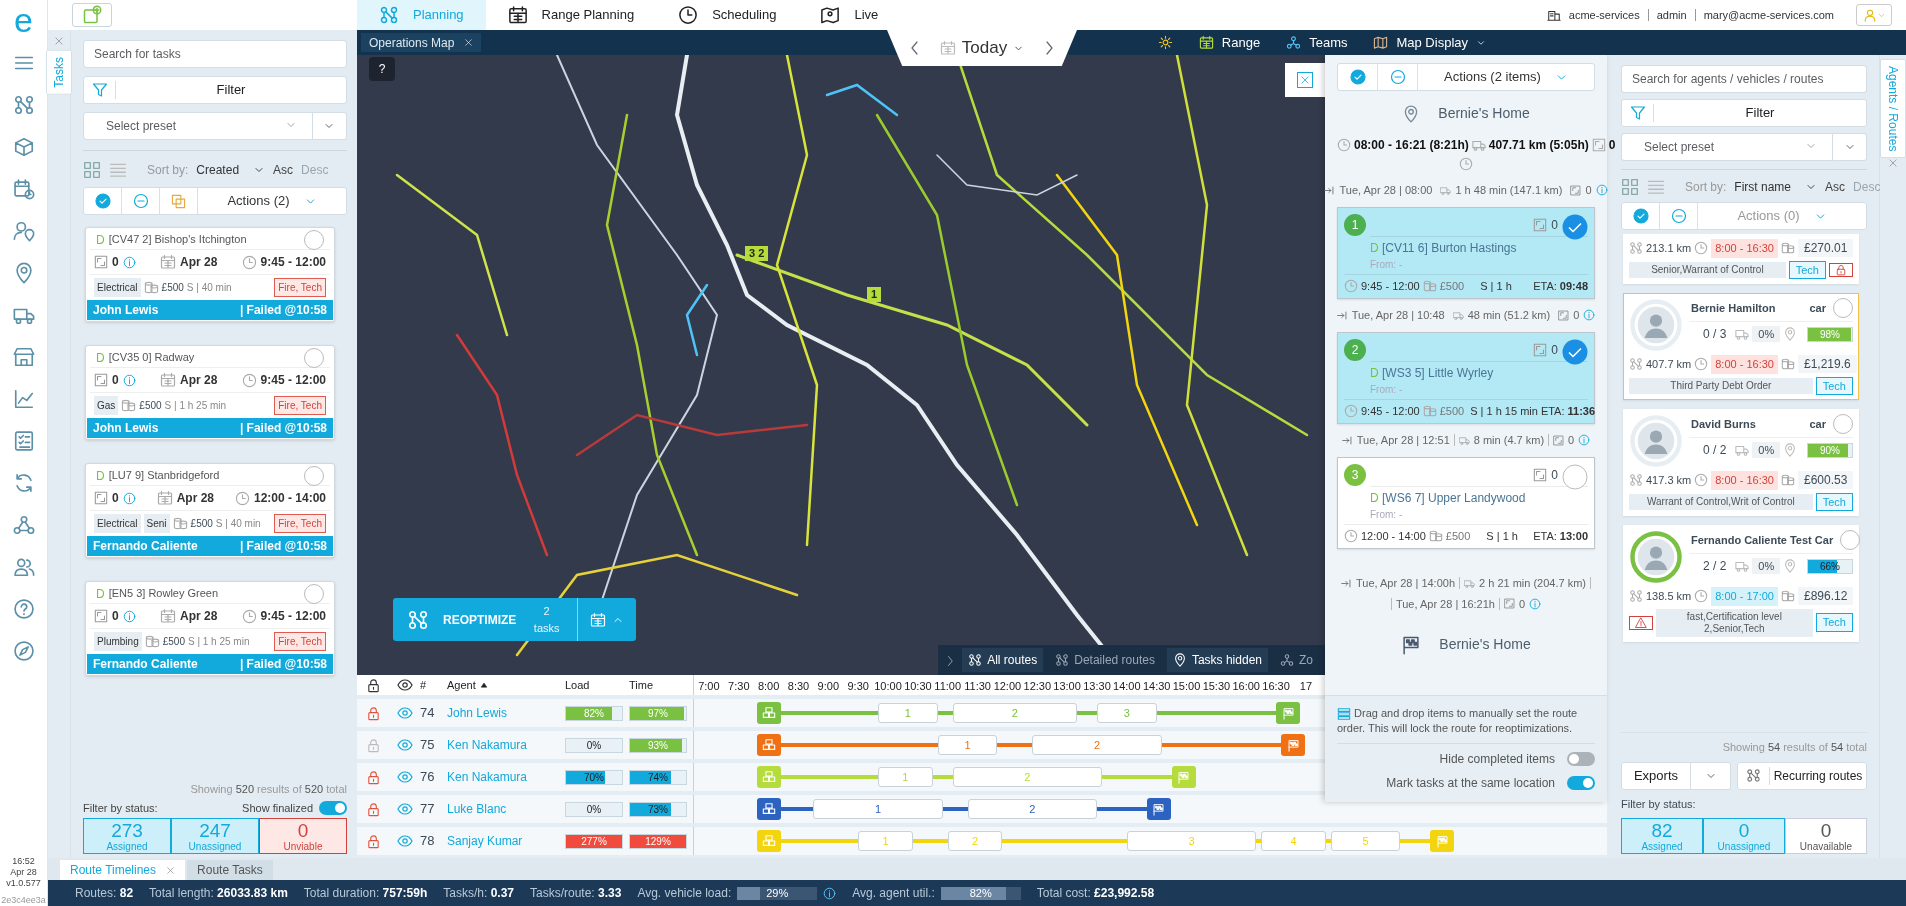  Describe the element at coordinates (1351, 535) in the screenshot. I see `clock-icon` at that location.